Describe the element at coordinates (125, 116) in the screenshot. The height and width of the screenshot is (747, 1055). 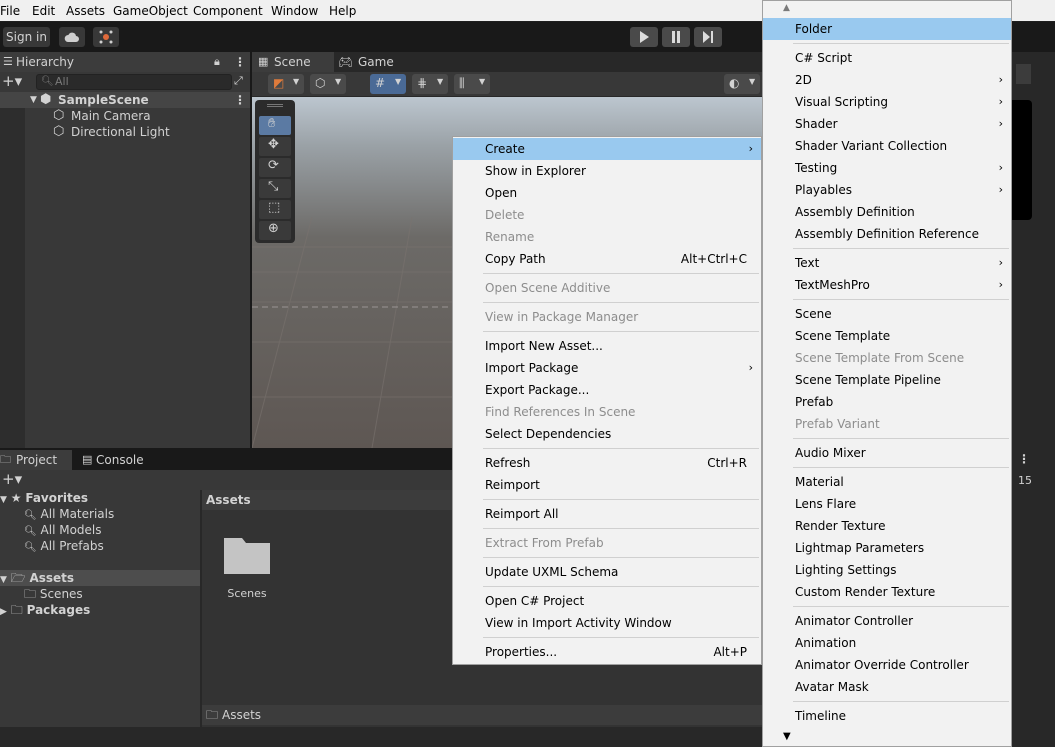
I see `hierarchy-item: ⬡ Main Camera` at that location.